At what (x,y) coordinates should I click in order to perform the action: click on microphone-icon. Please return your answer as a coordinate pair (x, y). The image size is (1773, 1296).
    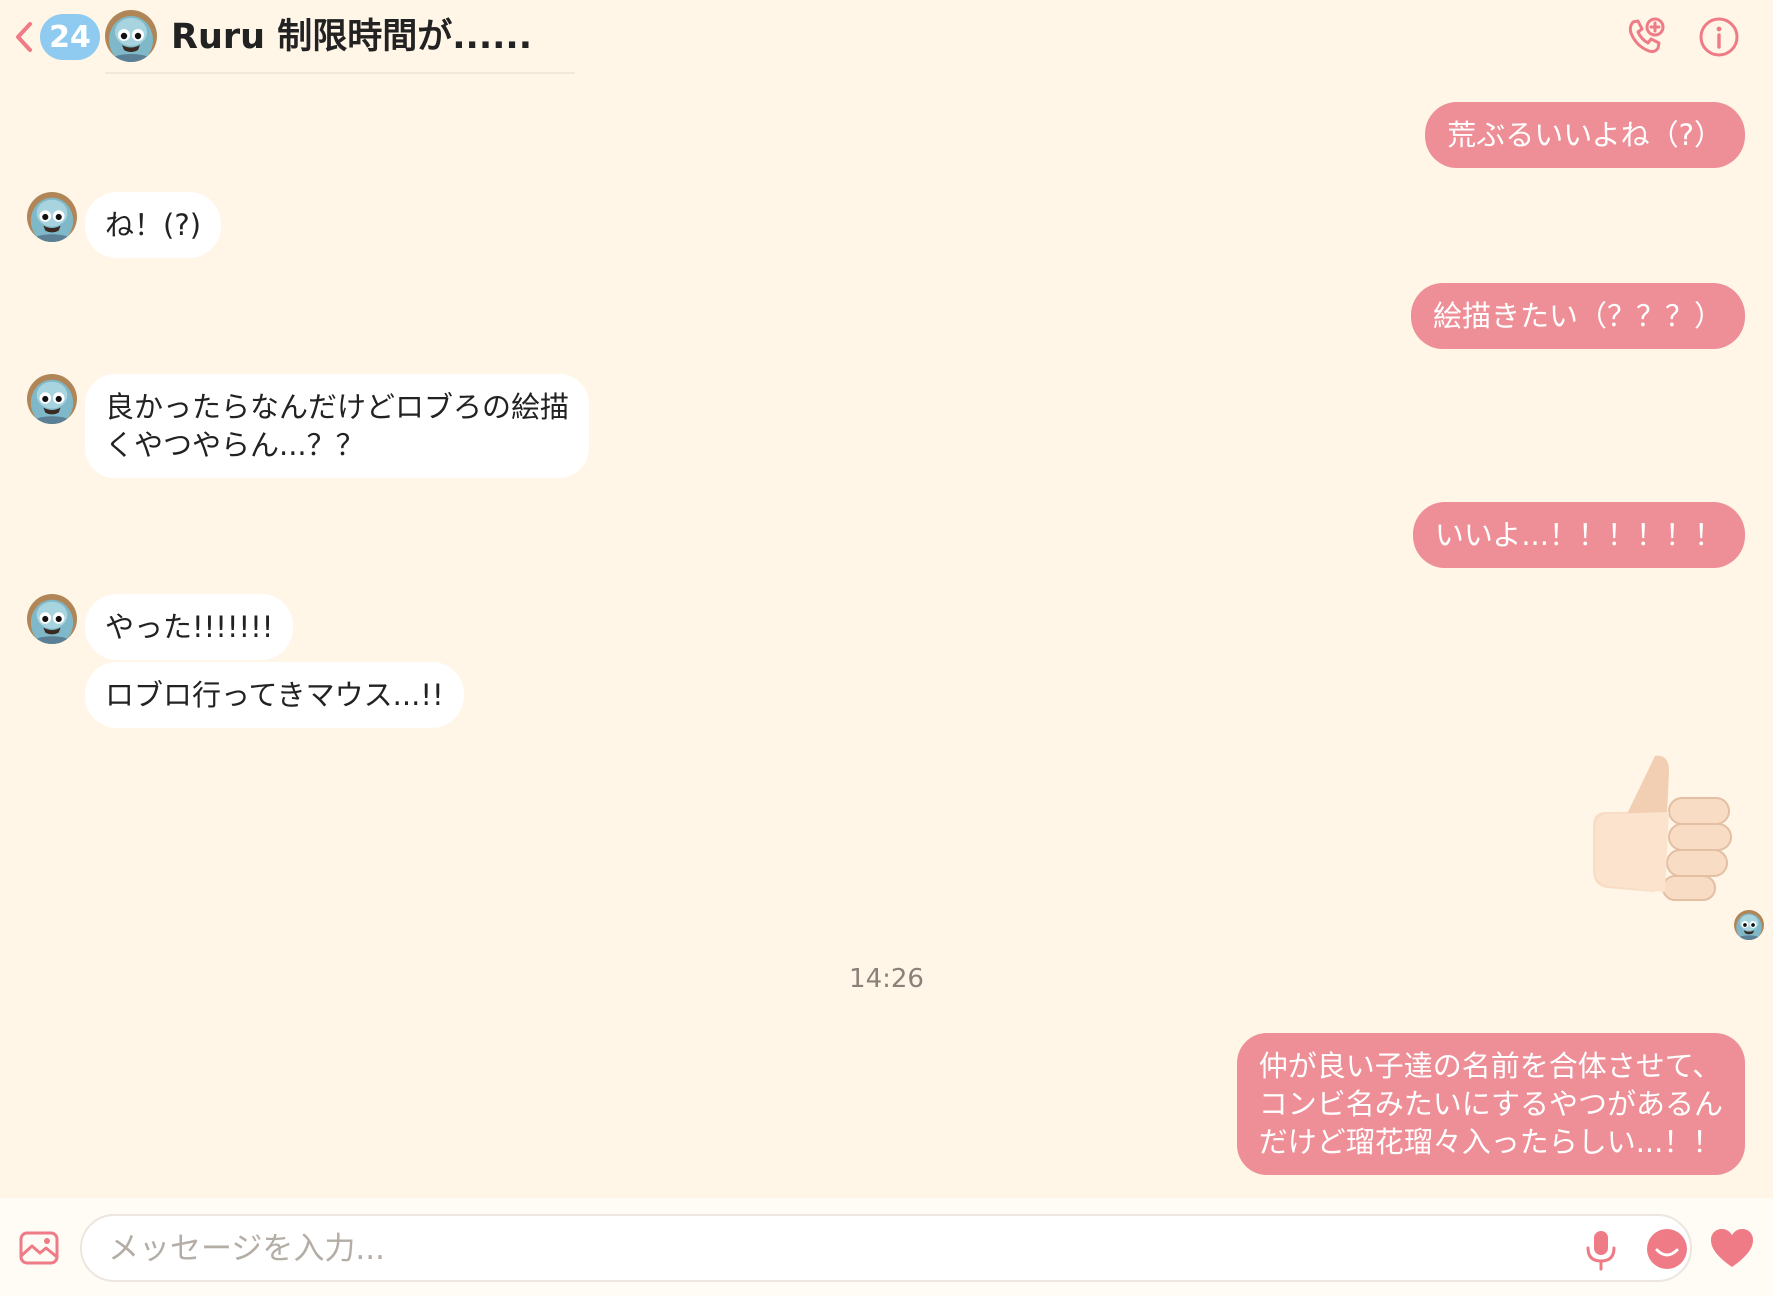
    Looking at the image, I should click on (1601, 1250).